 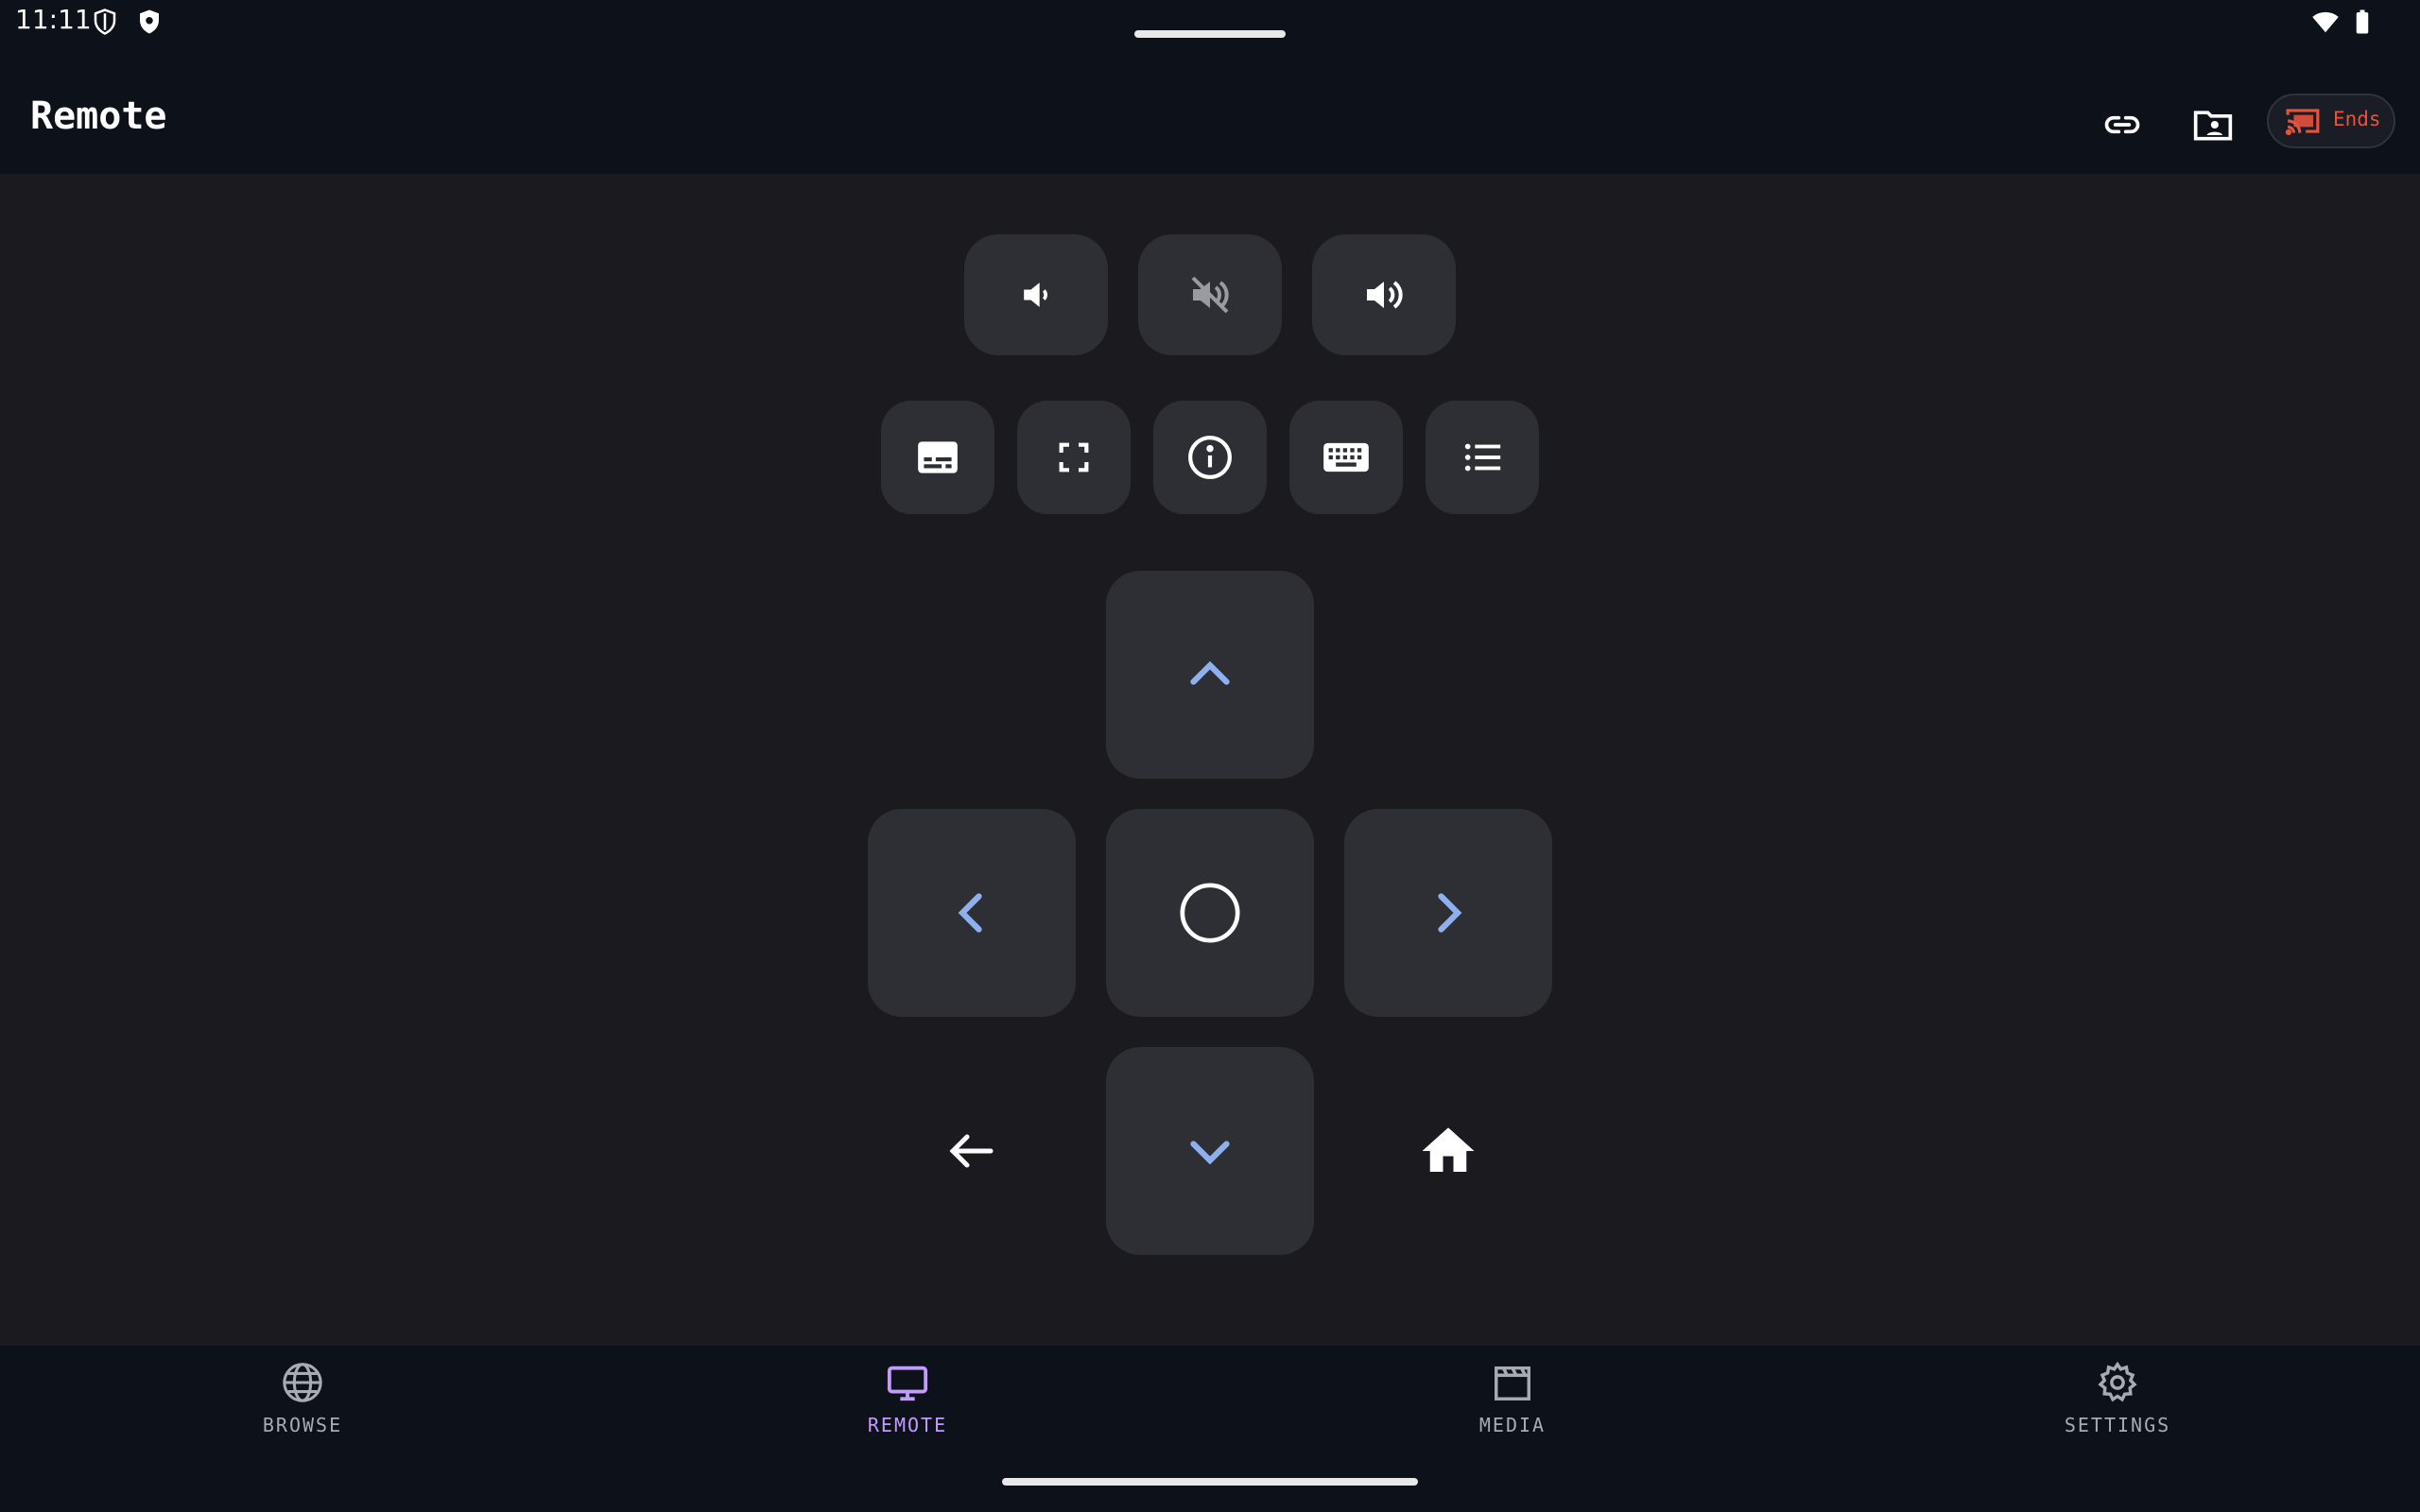 I want to click on info-icon, so click(x=1210, y=457).